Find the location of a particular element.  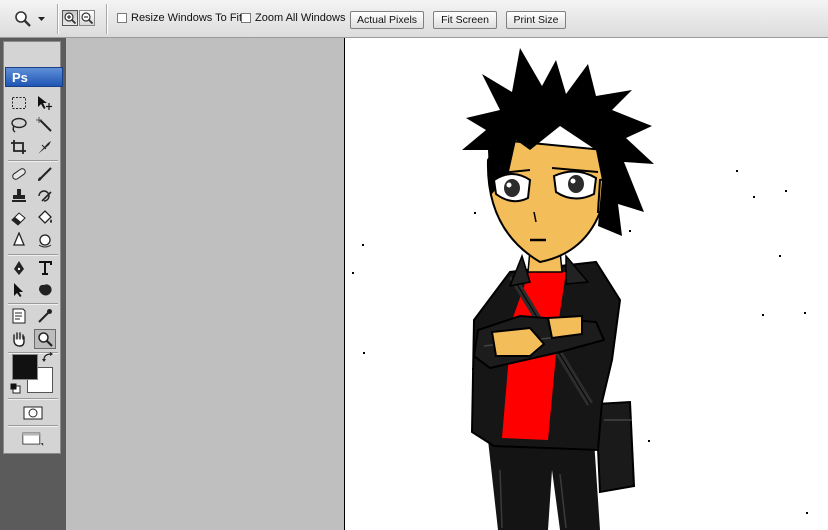

slice-icon is located at coordinates (44, 147).